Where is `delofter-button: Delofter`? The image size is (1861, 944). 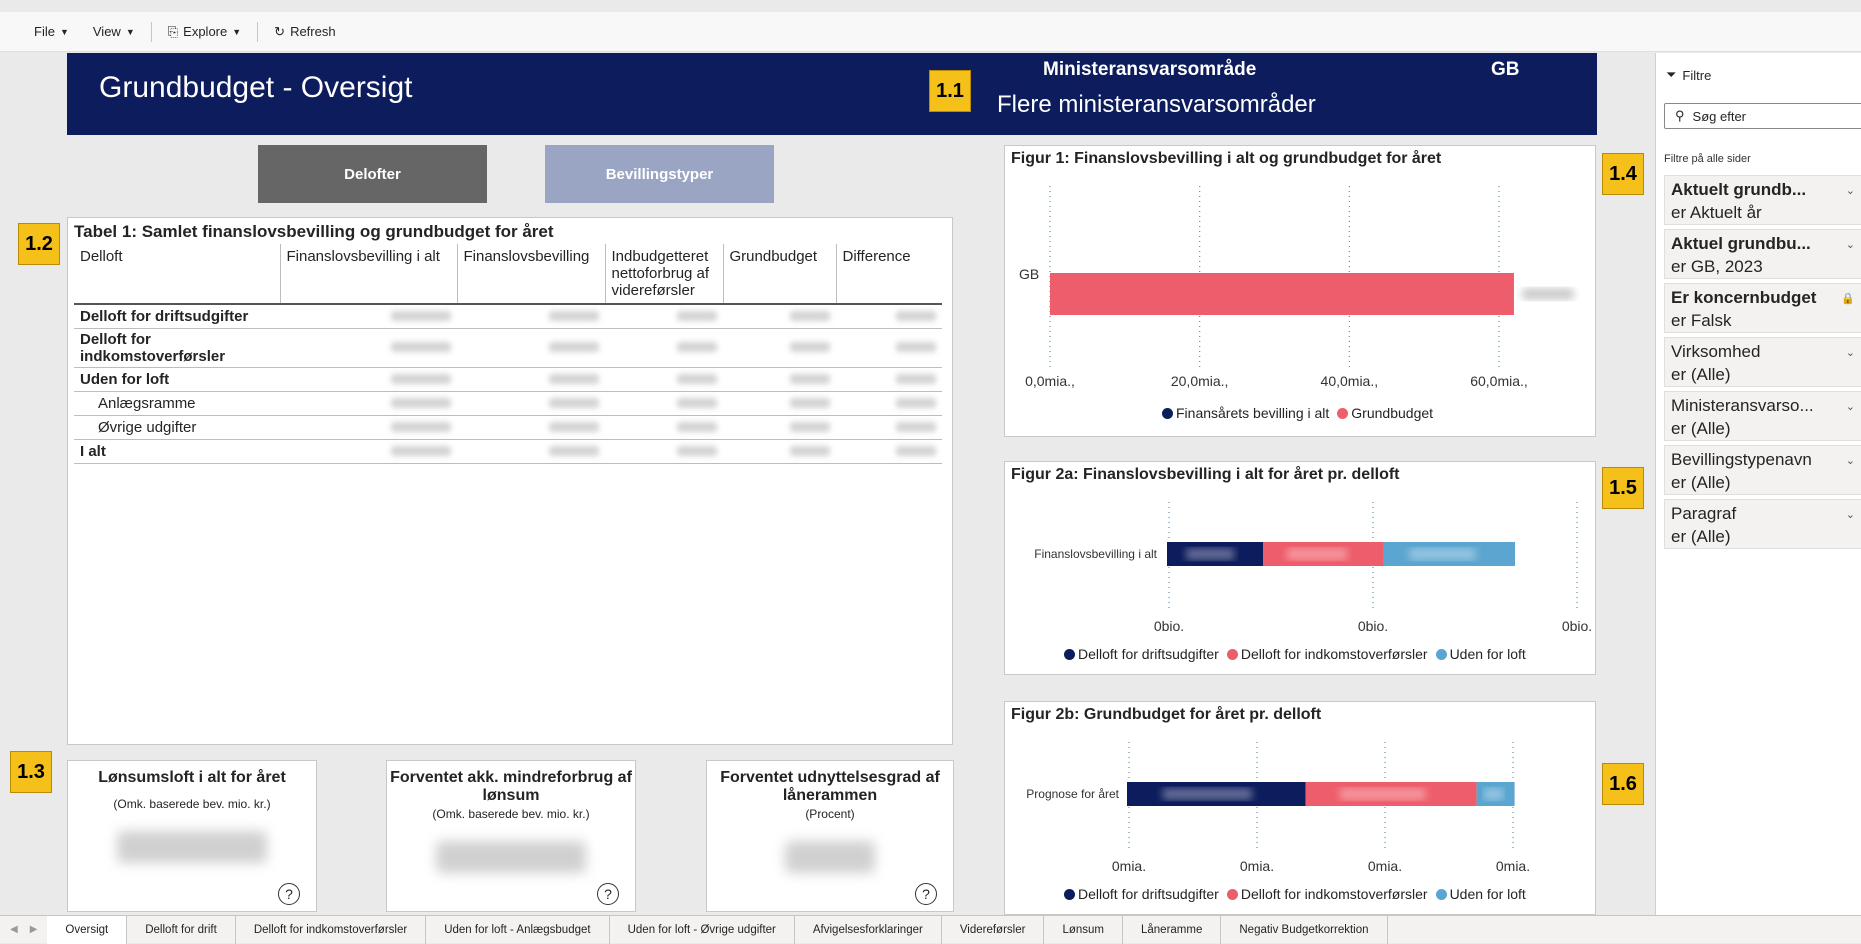
delofter-button: Delofter is located at coordinates (372, 174).